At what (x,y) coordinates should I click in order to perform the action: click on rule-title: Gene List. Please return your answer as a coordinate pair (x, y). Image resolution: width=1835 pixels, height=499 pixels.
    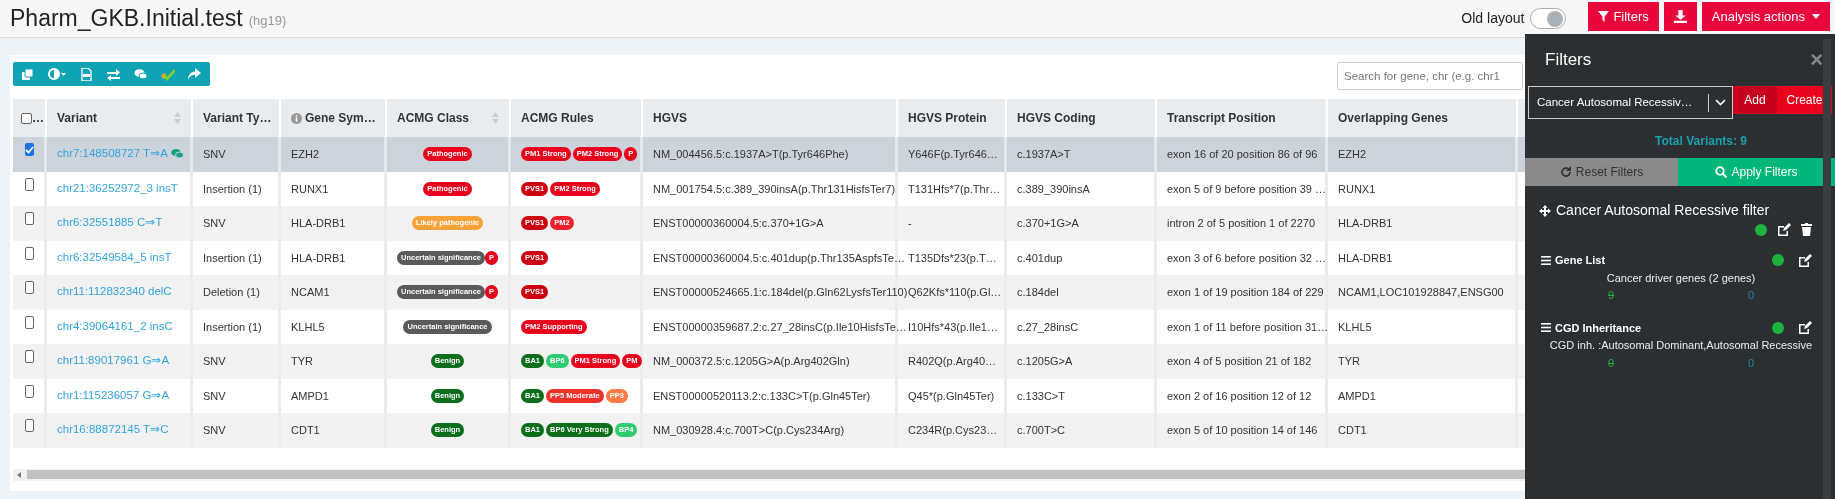
    Looking at the image, I should click on (1581, 260).